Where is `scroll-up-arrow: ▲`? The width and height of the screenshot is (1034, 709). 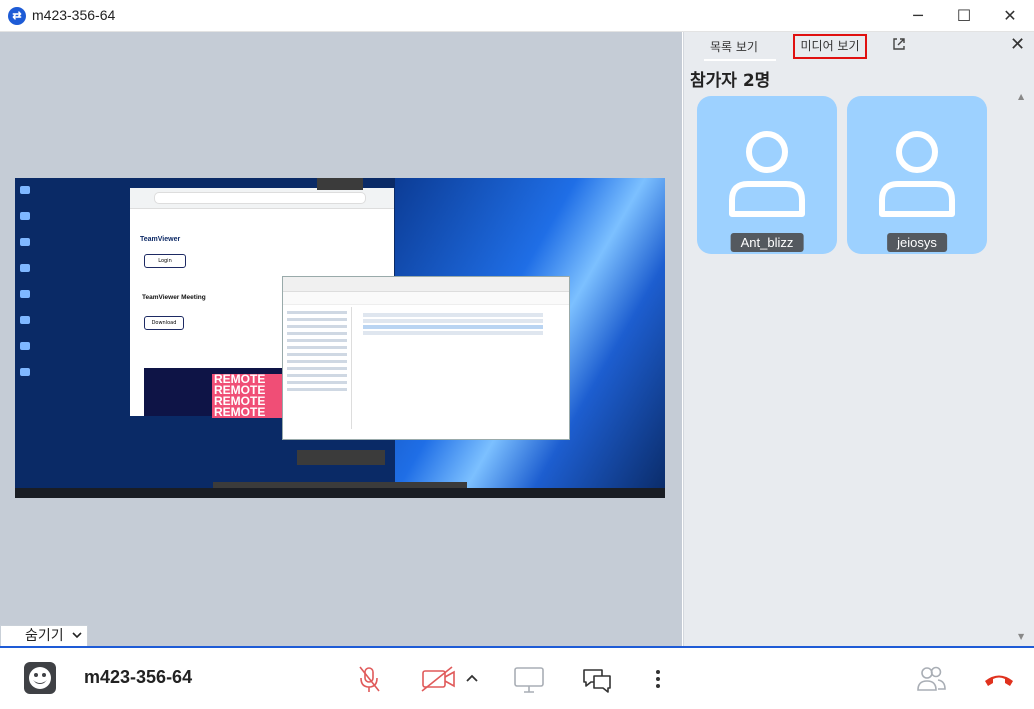 scroll-up-arrow: ▲ is located at coordinates (1021, 96).